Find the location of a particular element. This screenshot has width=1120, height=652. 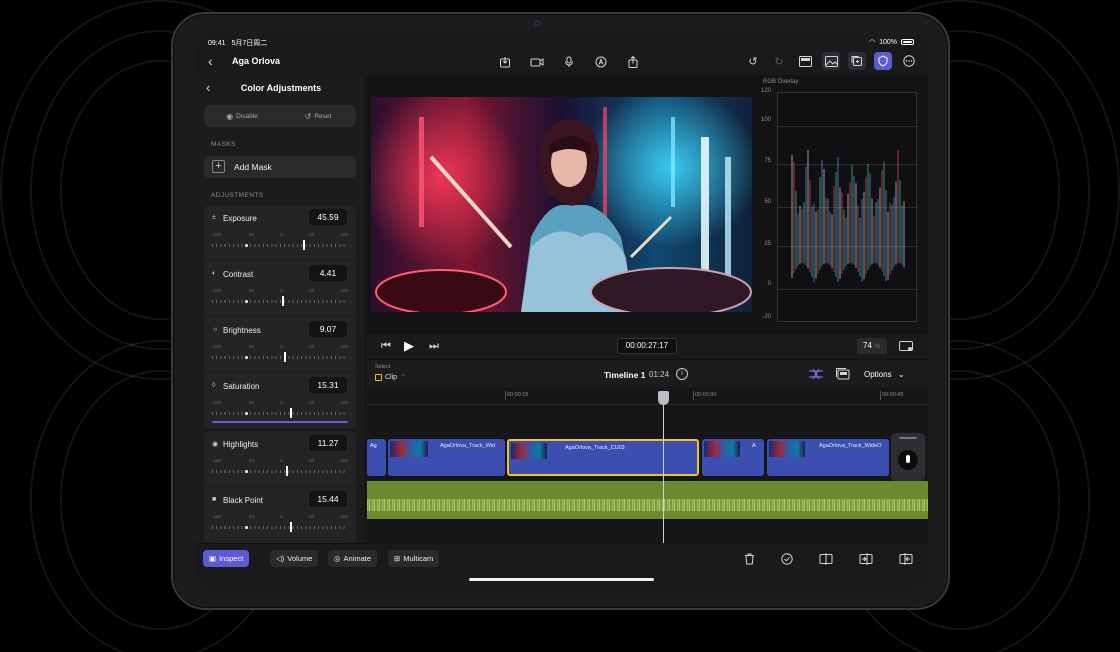

inspect-button: ▣ Inspect is located at coordinates (226, 558).